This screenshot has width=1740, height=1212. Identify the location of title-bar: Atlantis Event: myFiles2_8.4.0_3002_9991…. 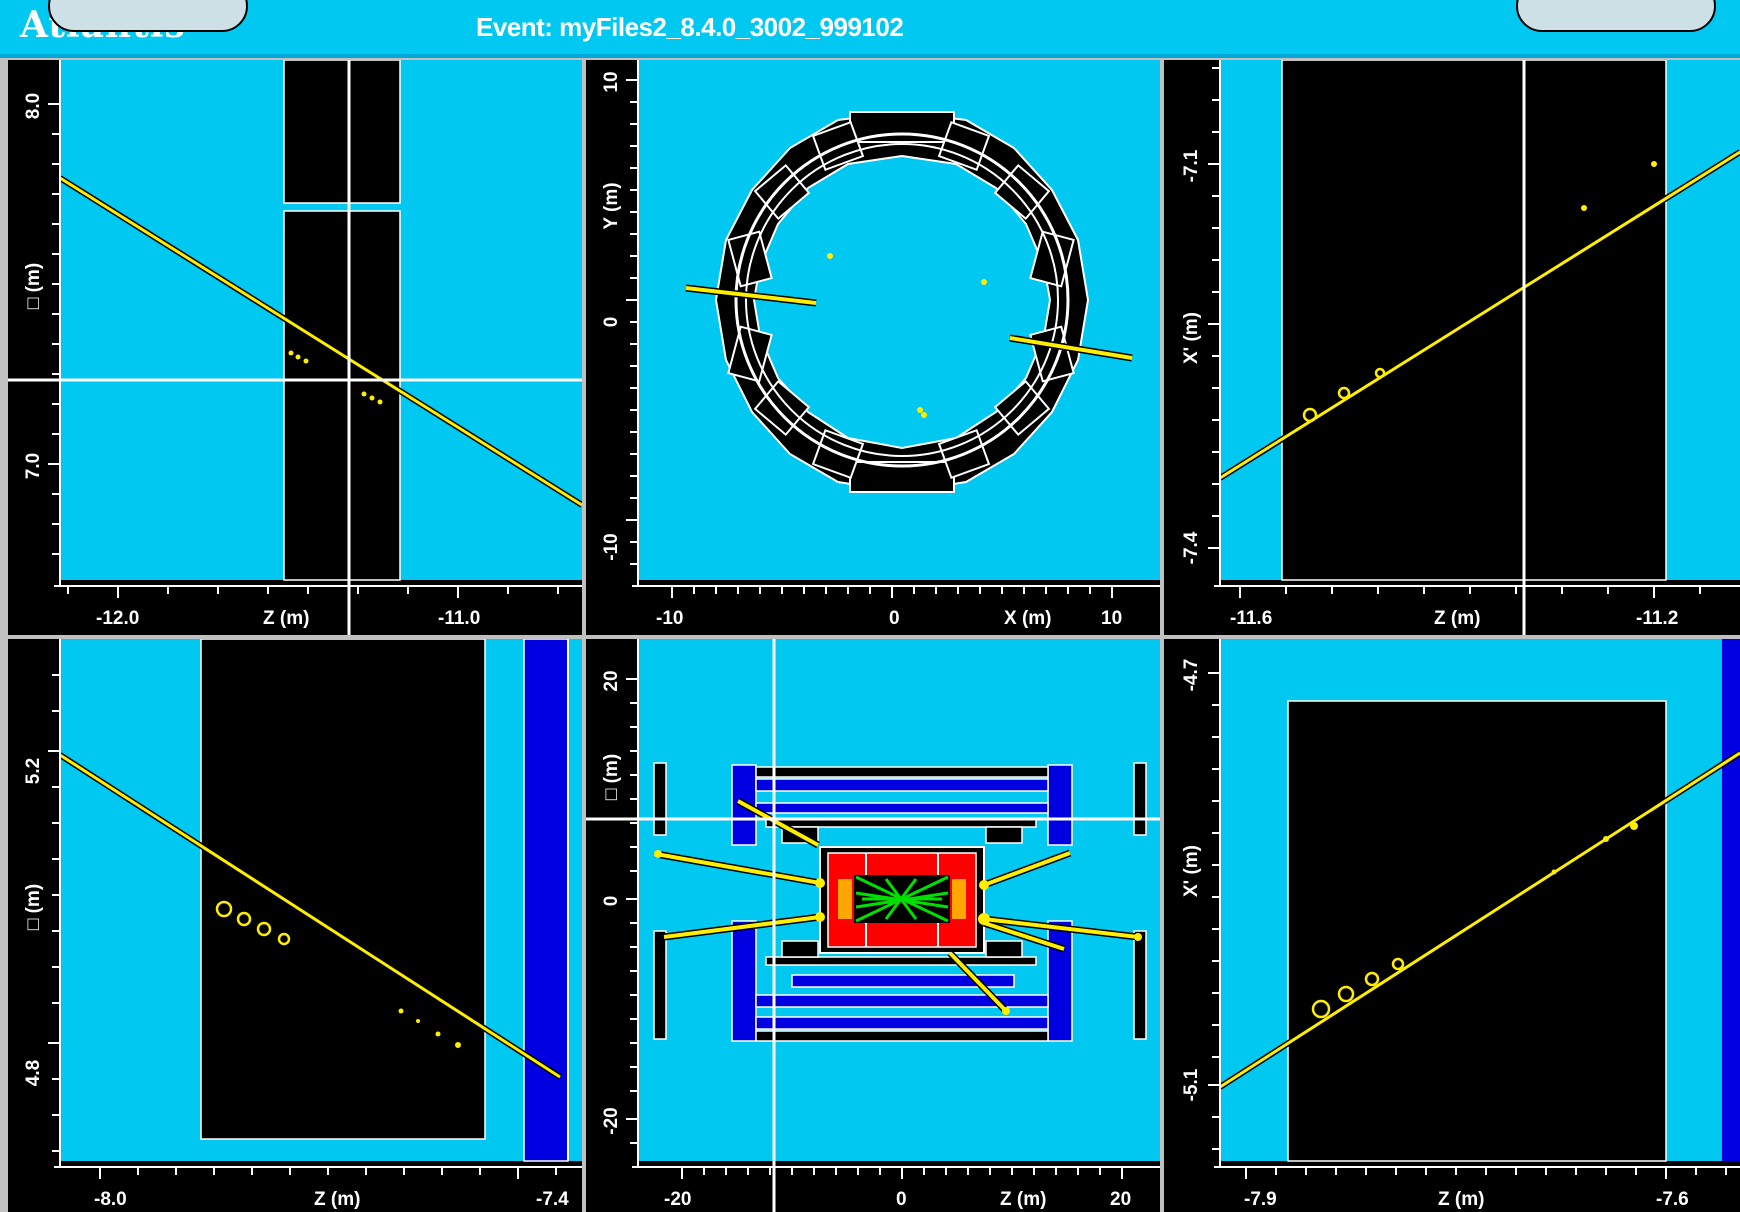
(870, 29).